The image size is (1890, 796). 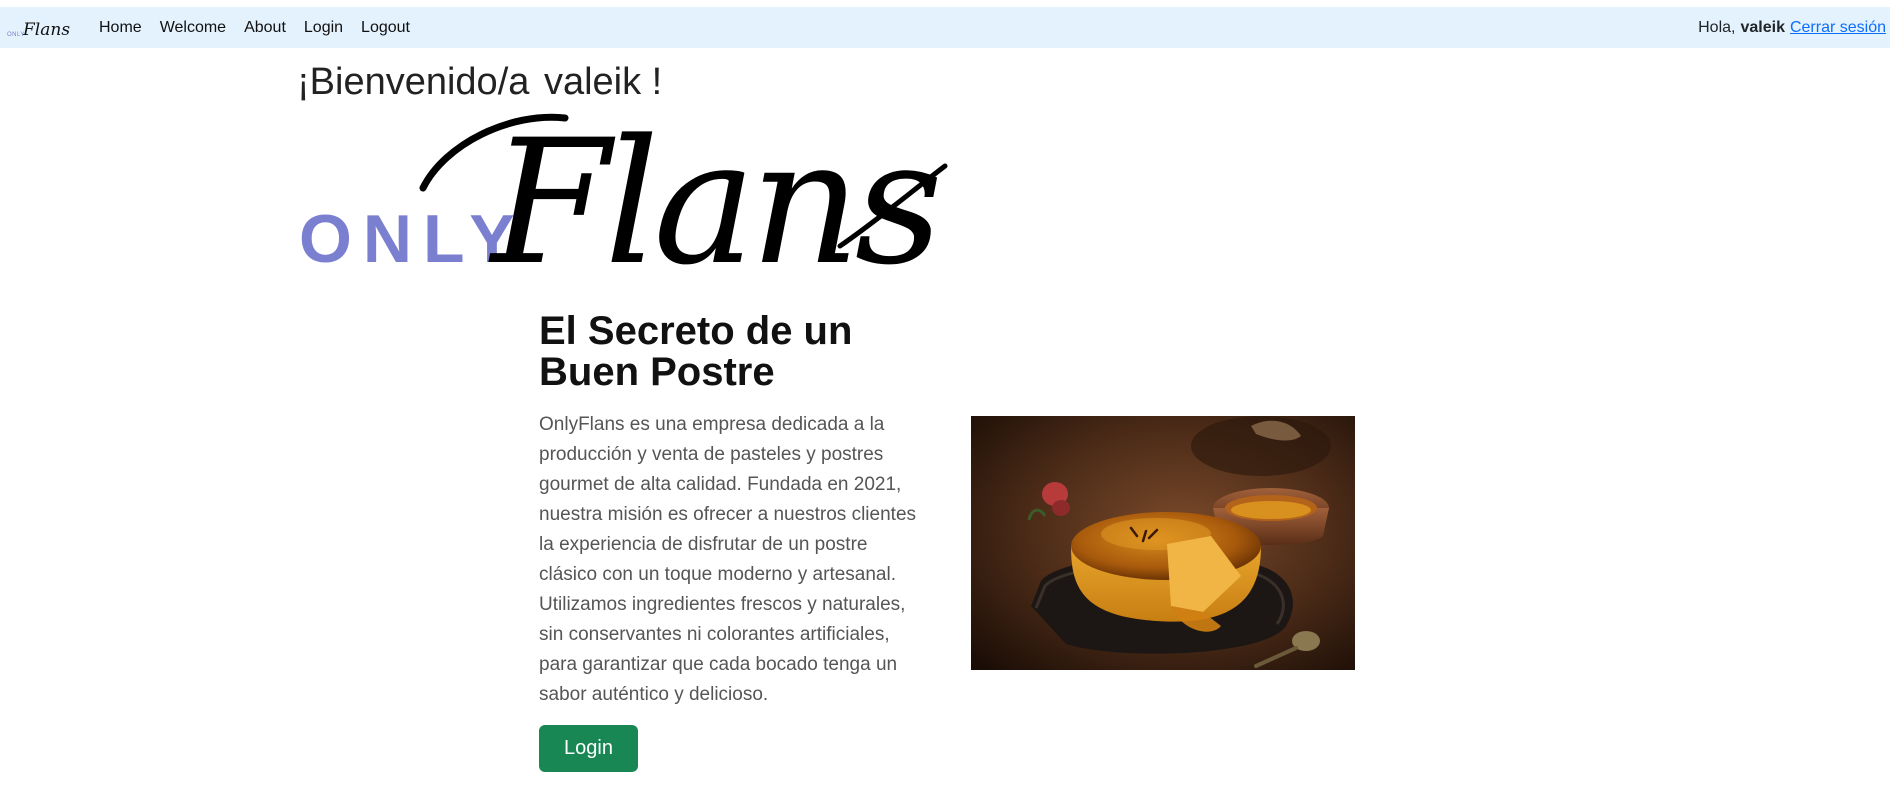 I want to click on brand-flans-text: Flans, so click(x=46, y=30).